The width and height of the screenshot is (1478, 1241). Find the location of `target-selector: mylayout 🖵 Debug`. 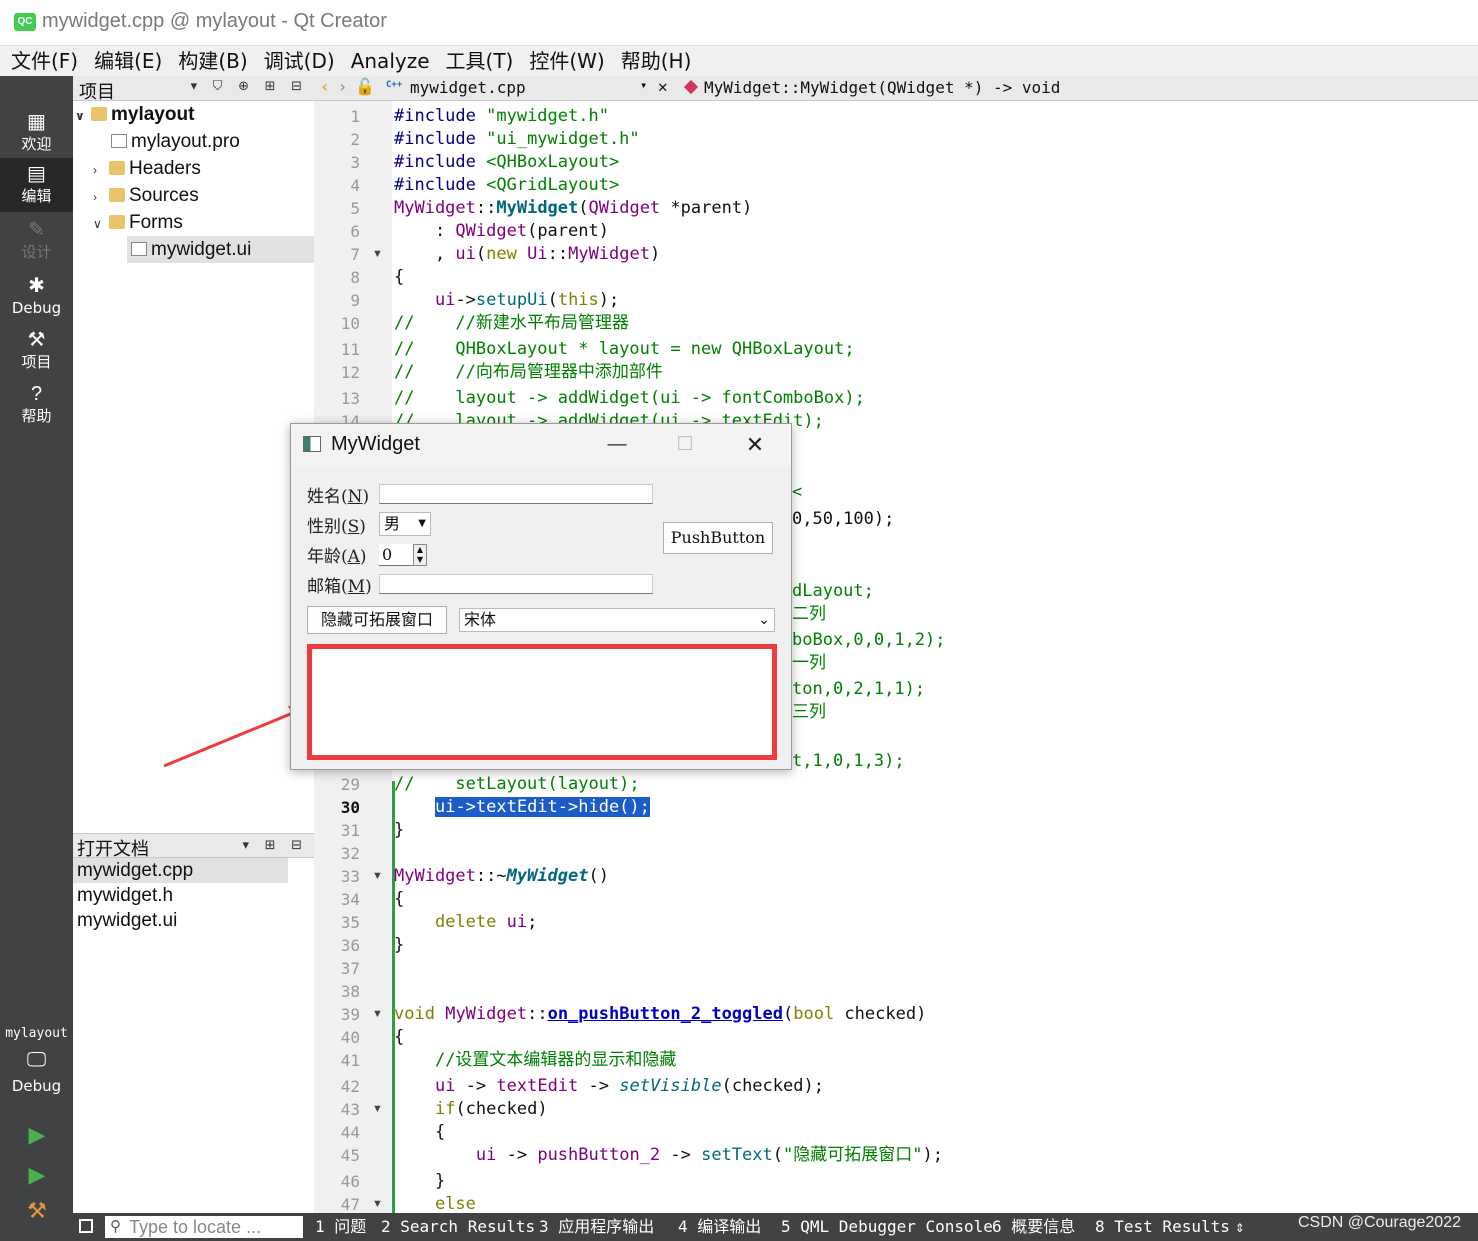

target-selector: mylayout 🖵 Debug is located at coordinates (36, 1065).